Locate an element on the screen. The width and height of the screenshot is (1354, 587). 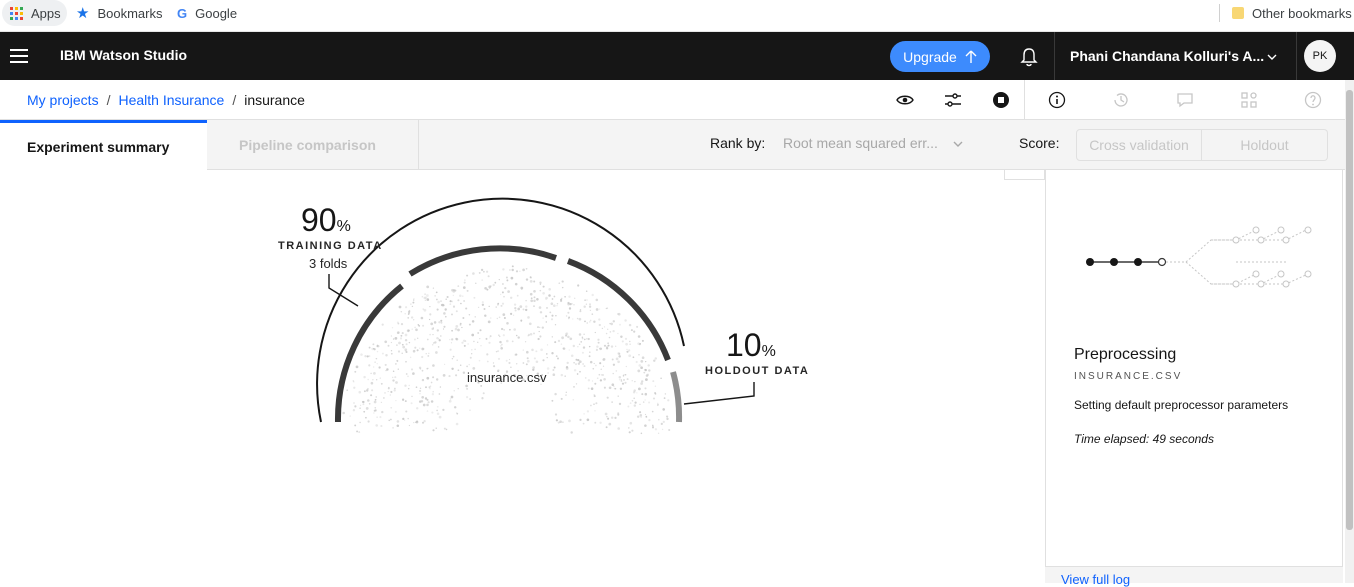
holdout-arc-segment is located at coordinates (676, 397).